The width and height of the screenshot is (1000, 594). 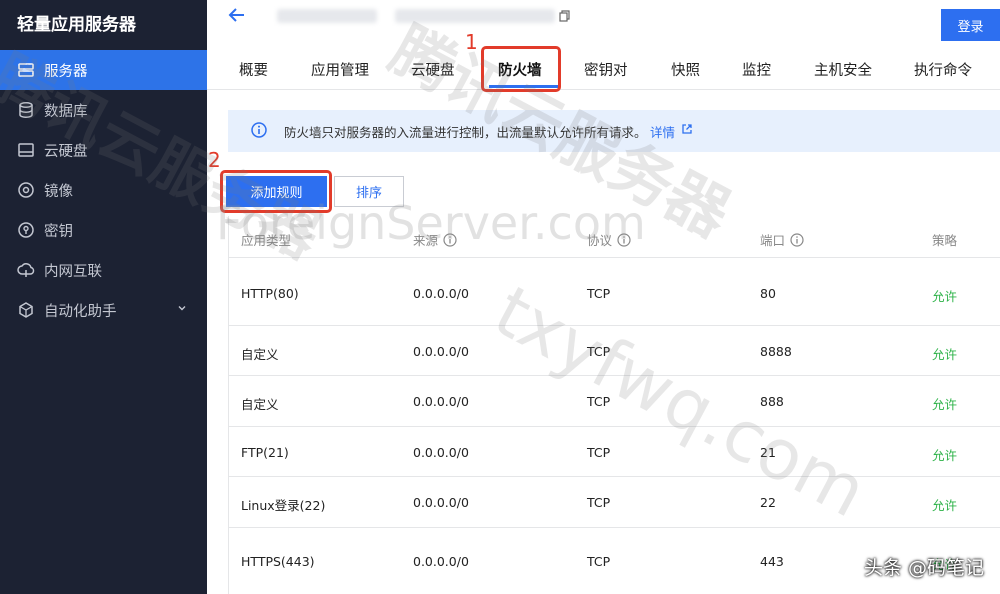 What do you see at coordinates (614, 502) in the screenshot?
I see `table-row: Linux登录(22) 0.0.0.0/0 TCP 22 允许` at bounding box center [614, 502].